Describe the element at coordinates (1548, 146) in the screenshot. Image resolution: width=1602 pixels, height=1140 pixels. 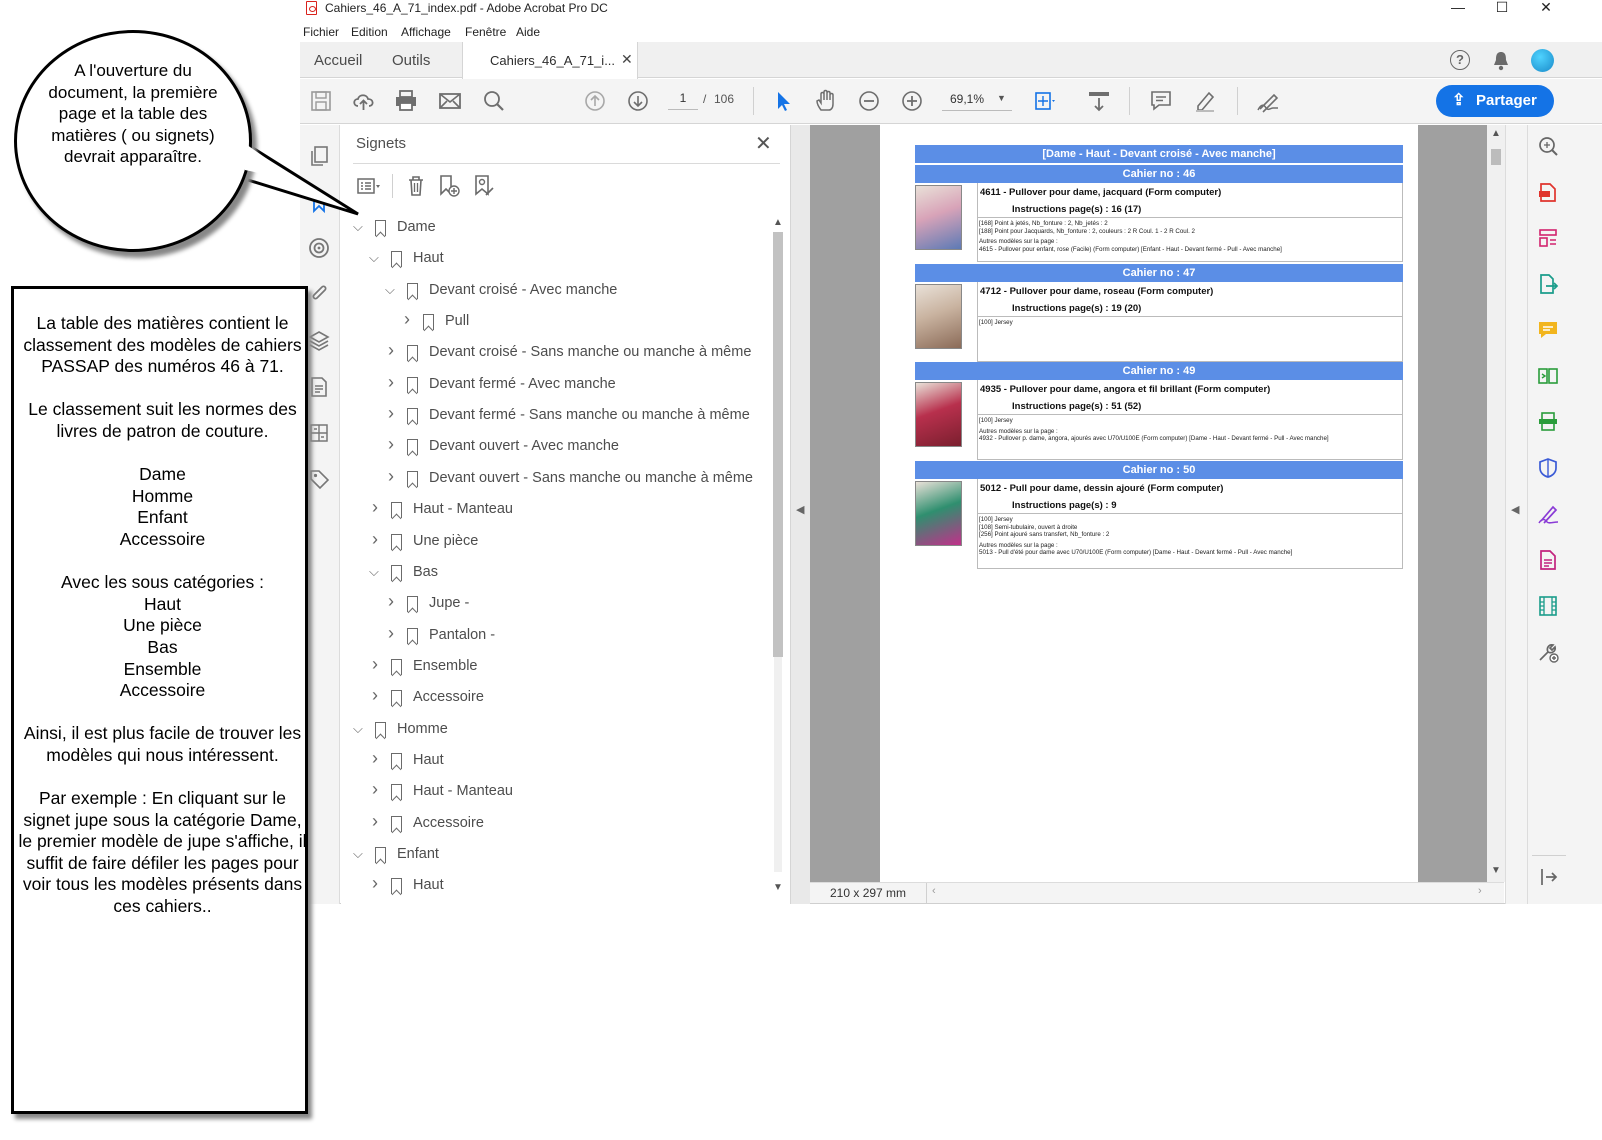
I see `zoom-search-icon` at that location.